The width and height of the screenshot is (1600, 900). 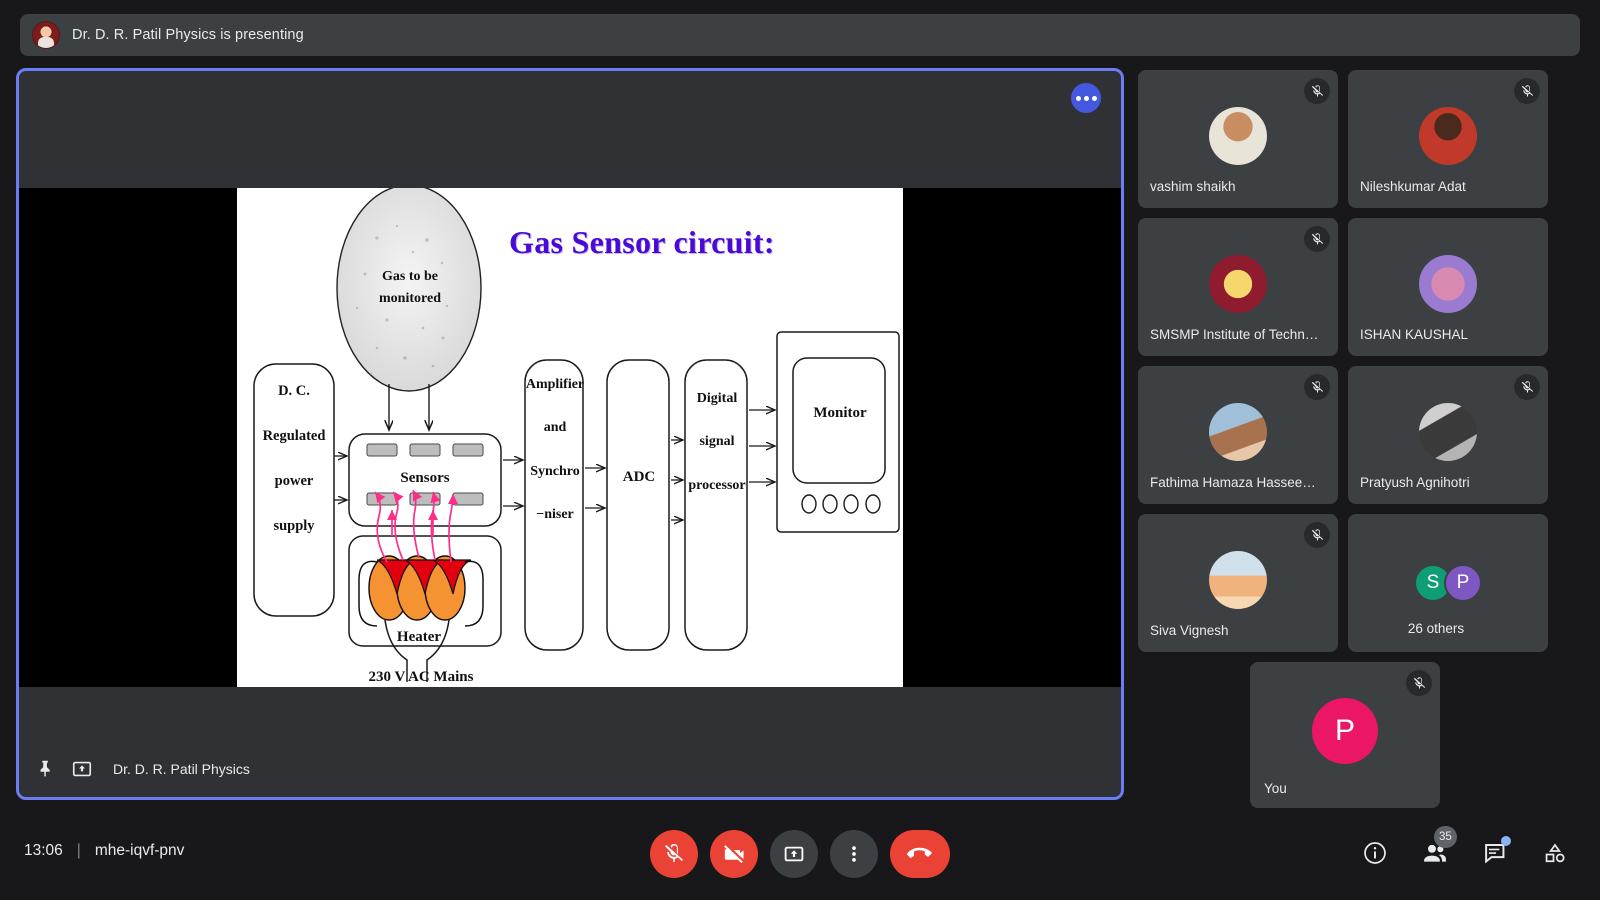 I want to click on leave-call-button, so click(x=920, y=854).